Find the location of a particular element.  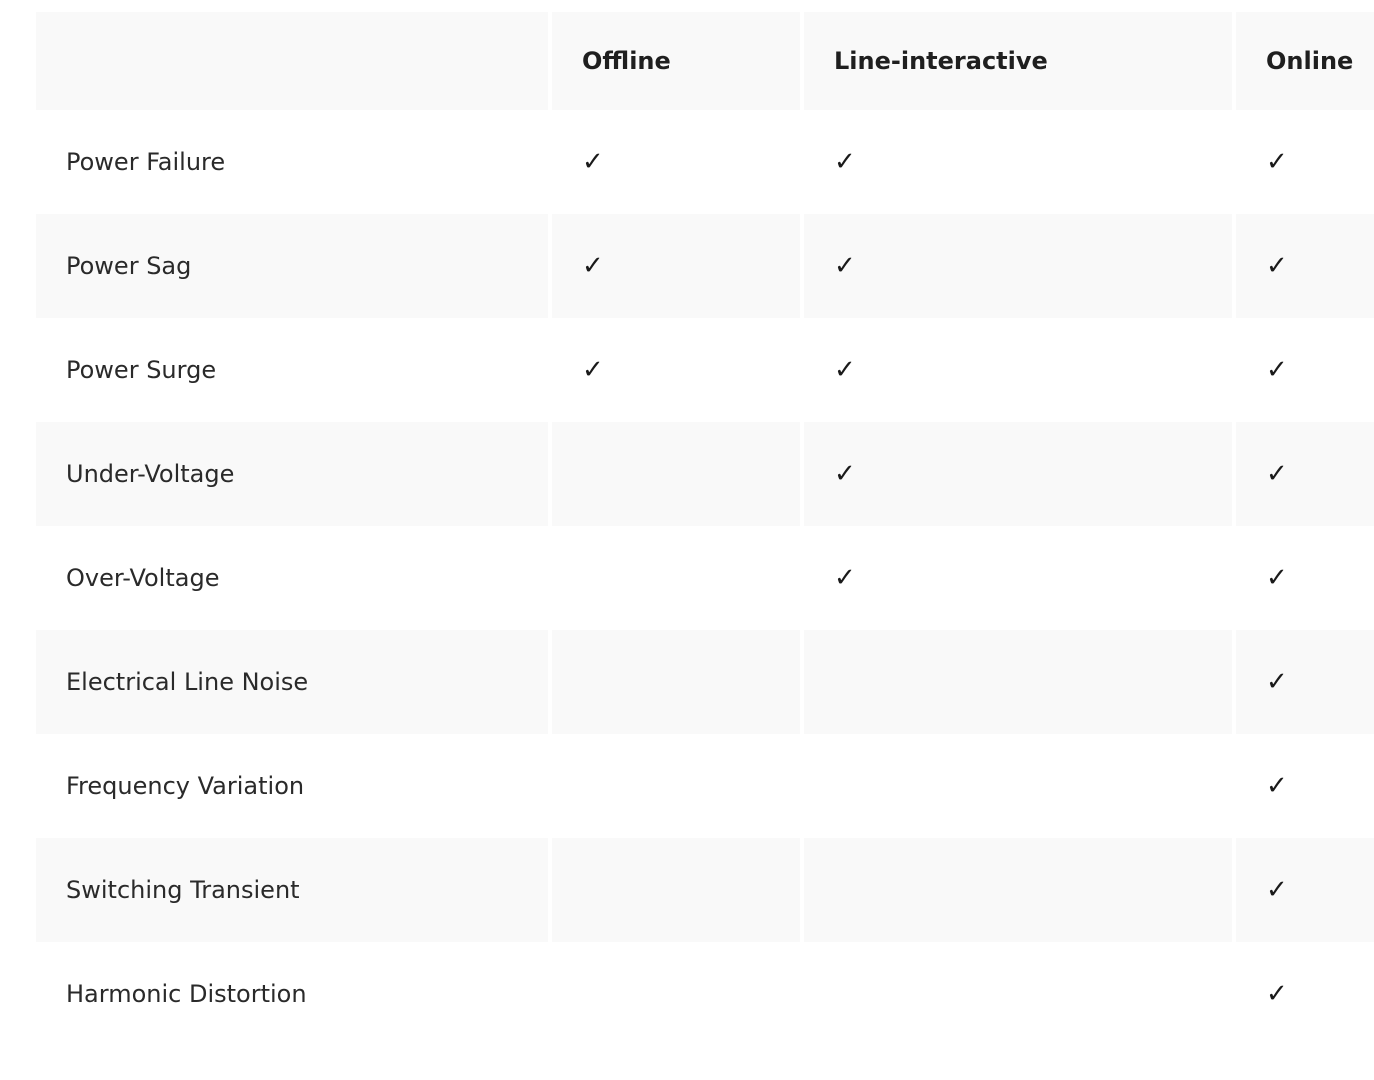

table-row: Over-Voltage ✓ ✓ is located at coordinates (705, 578).